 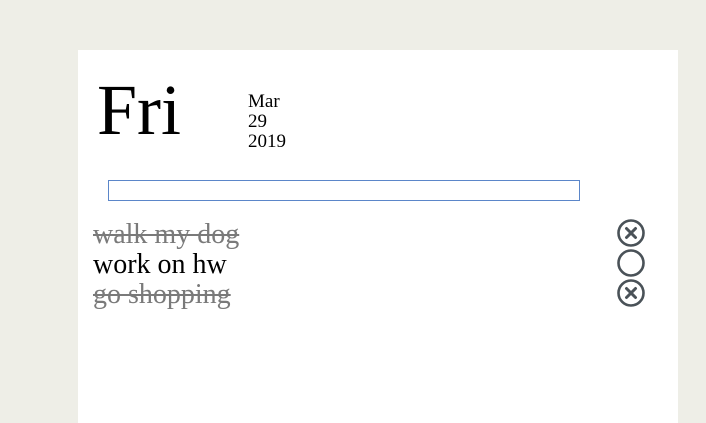 I want to click on todo-item: walk my dog, so click(x=373, y=234).